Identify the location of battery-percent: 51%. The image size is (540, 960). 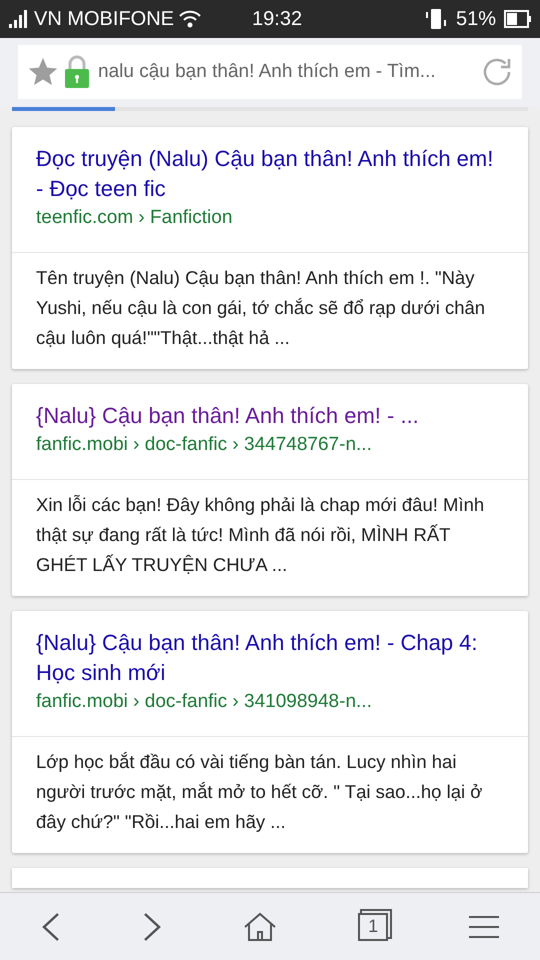
(476, 19).